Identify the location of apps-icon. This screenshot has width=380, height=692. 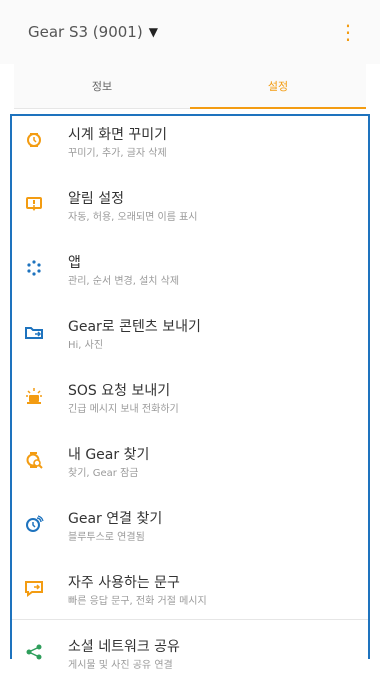
(34, 268).